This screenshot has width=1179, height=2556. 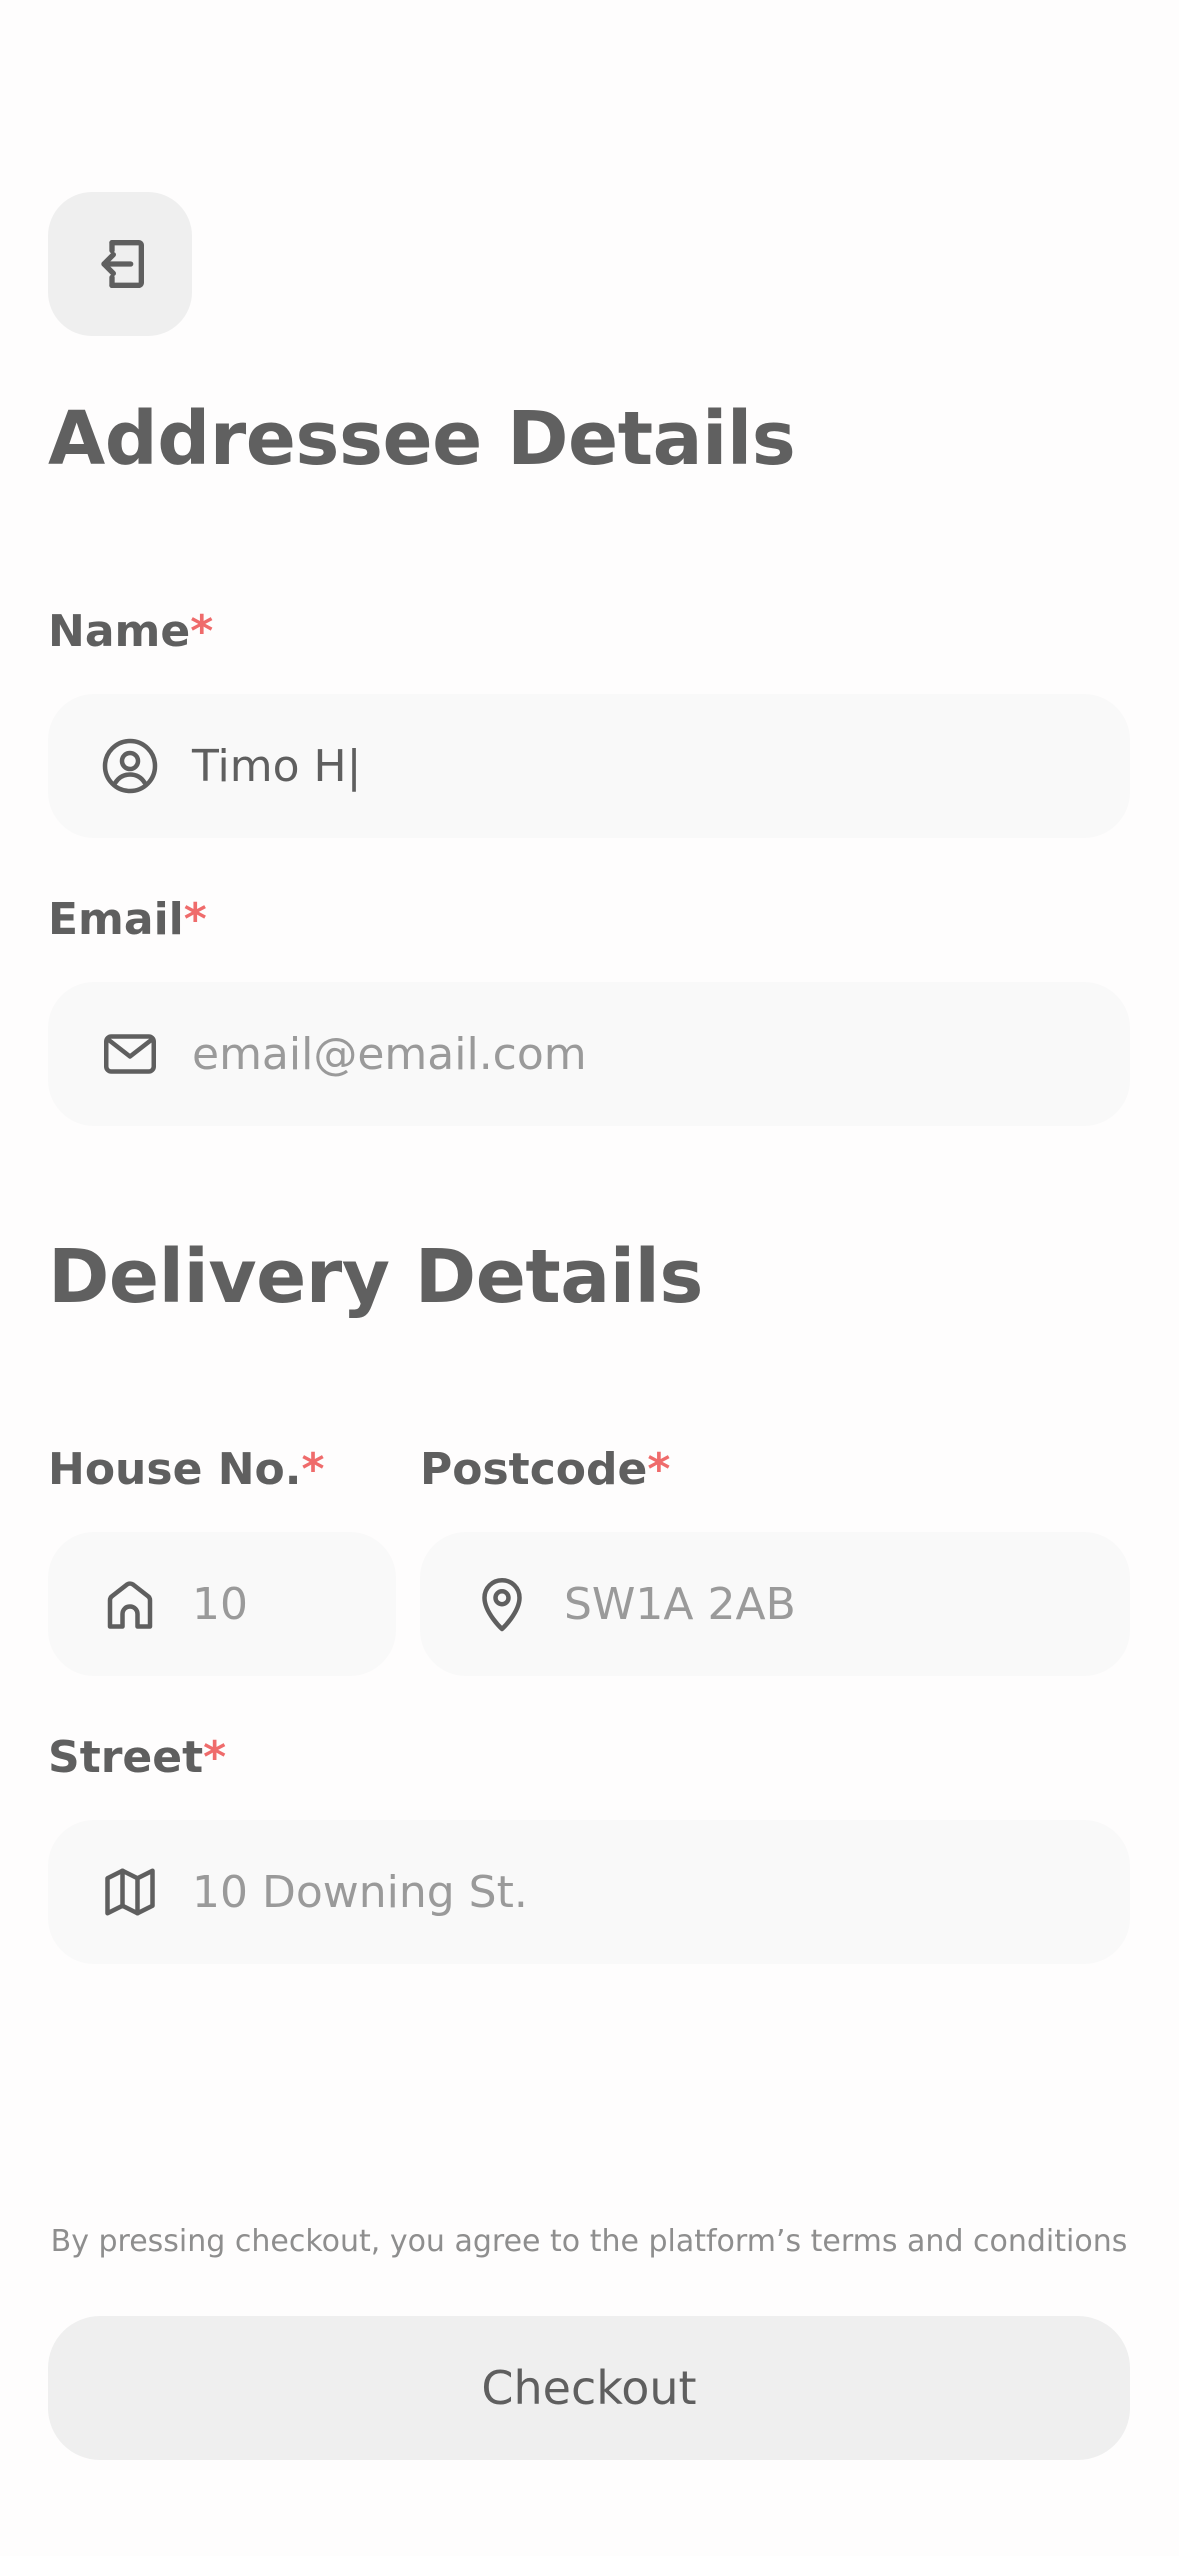 I want to click on user-circle-icon, so click(x=130, y=766).